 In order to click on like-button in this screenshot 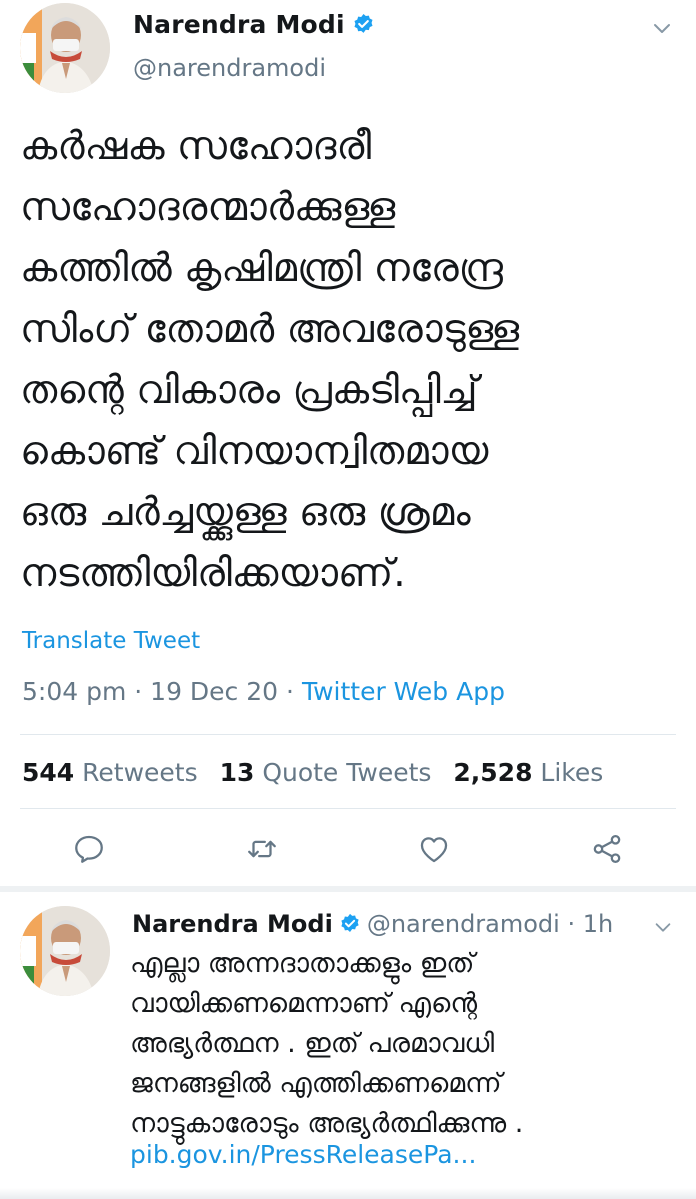, I will do `click(434, 849)`.